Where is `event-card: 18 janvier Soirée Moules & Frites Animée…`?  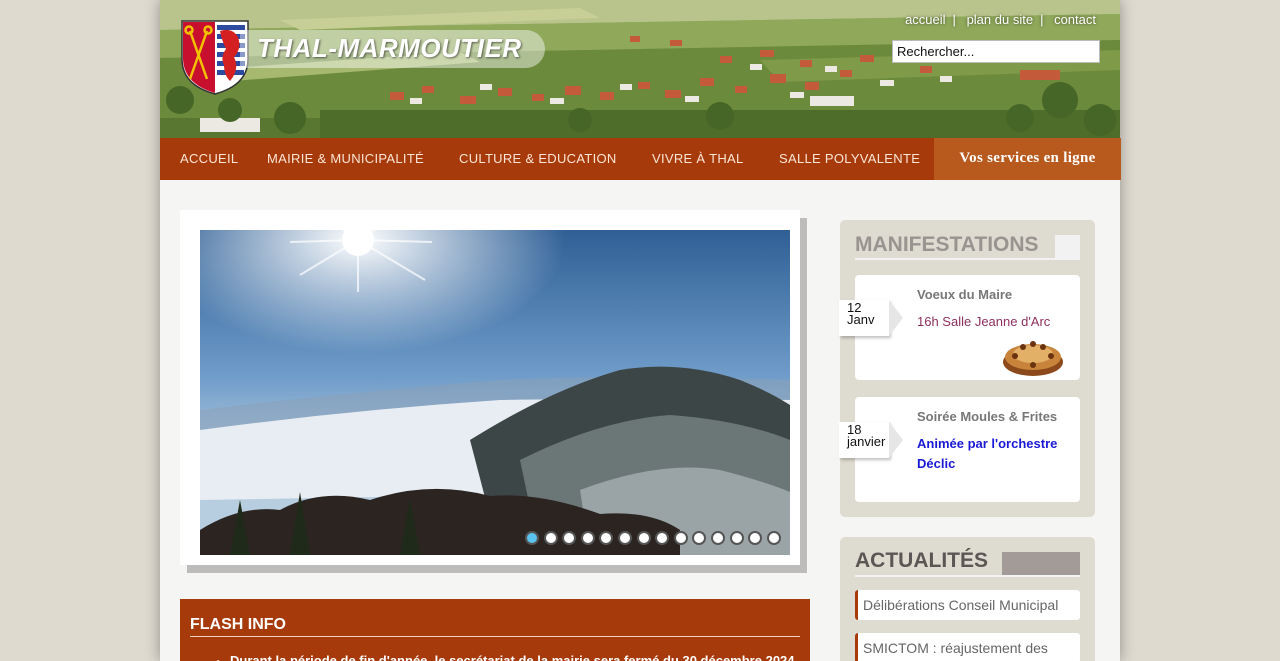
event-card: 18 janvier Soirée Moules & Frites Animée… is located at coordinates (959, 449).